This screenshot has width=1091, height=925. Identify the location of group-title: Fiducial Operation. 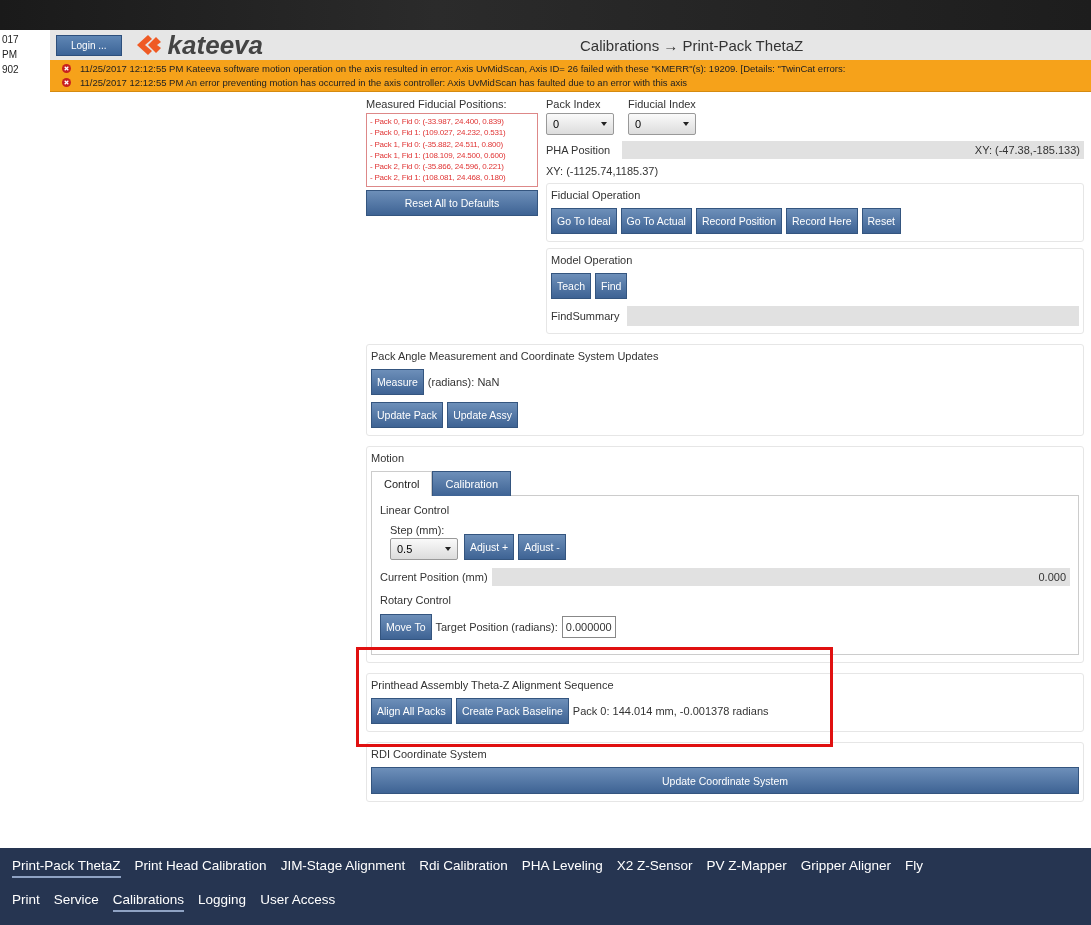
(596, 195).